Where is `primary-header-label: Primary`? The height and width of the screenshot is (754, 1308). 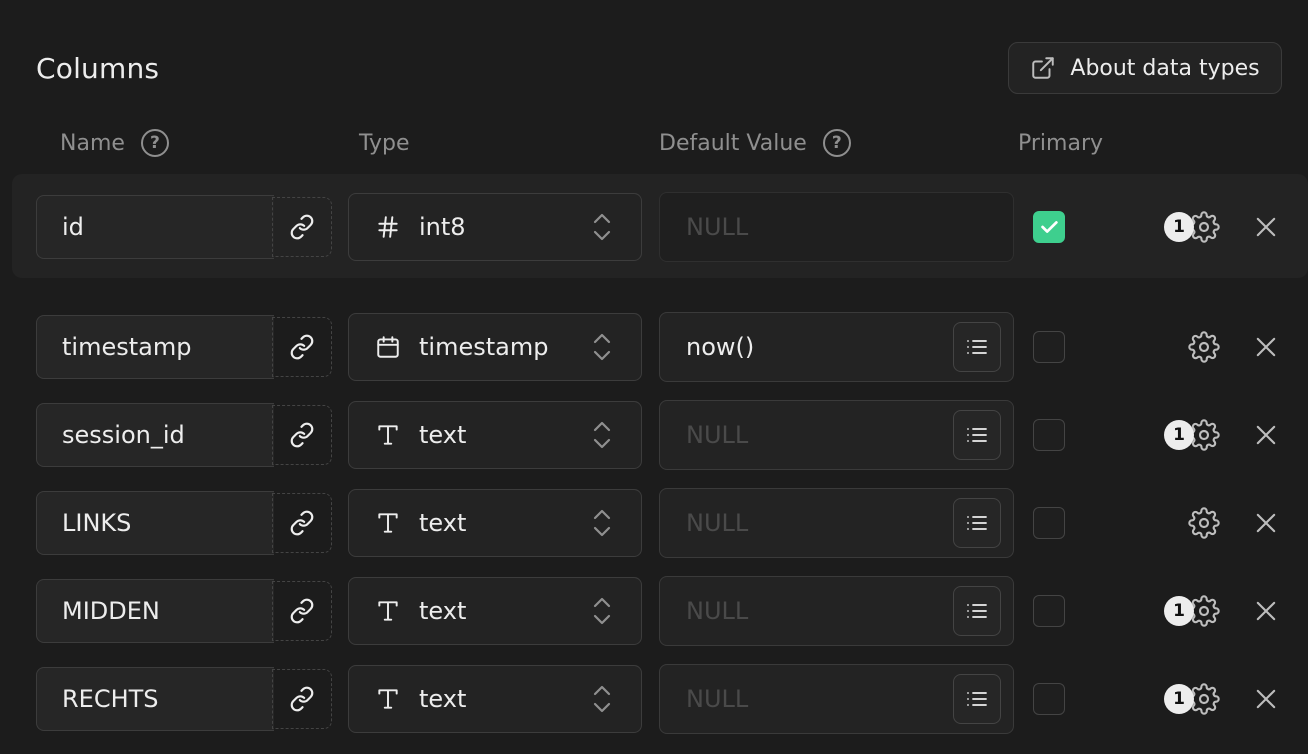
primary-header-label: Primary is located at coordinates (1061, 143).